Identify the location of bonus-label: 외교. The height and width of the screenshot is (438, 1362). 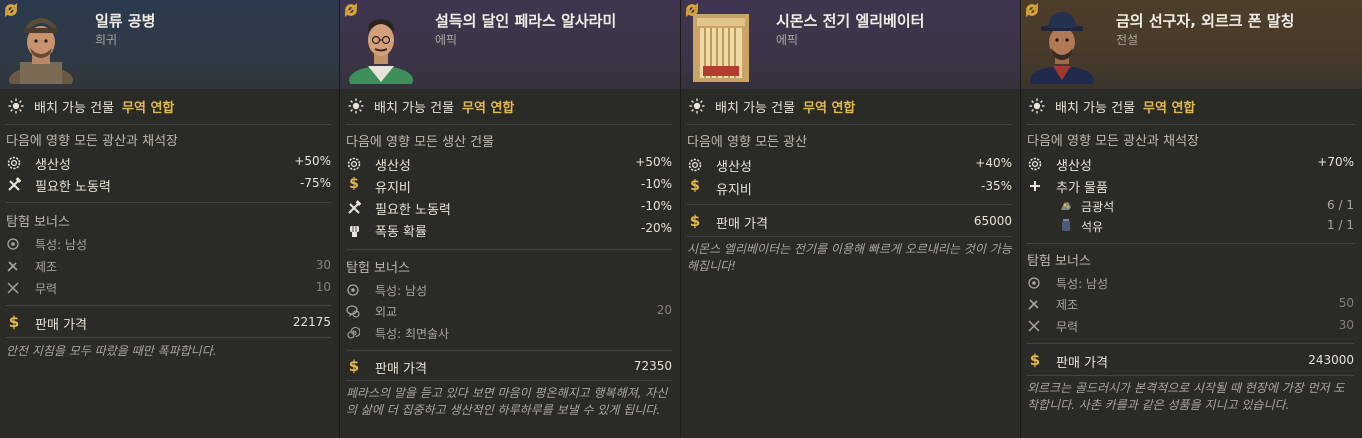
(386, 312).